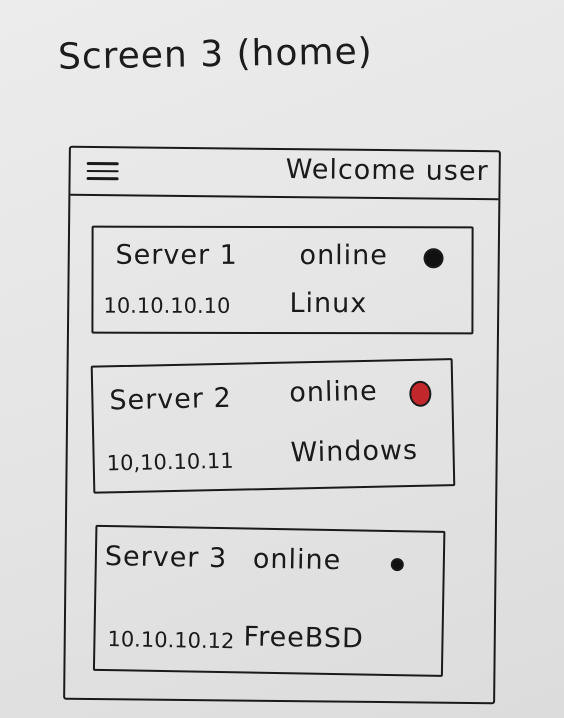 This screenshot has width=564, height=718. What do you see at coordinates (167, 305) in the screenshot?
I see `server-ip: 10.10.10.10` at bounding box center [167, 305].